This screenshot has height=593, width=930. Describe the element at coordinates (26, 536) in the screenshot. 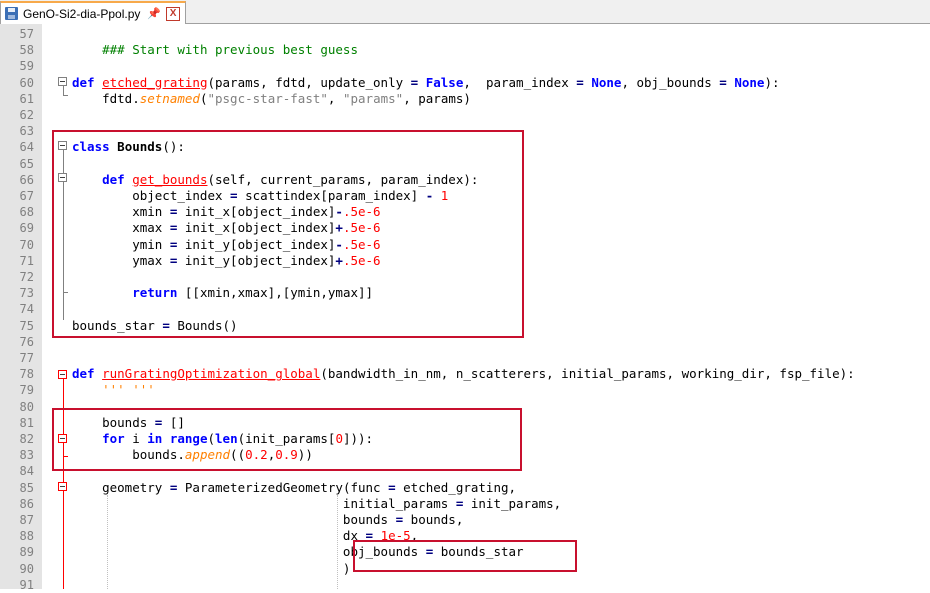

I see `line-number: 88` at that location.